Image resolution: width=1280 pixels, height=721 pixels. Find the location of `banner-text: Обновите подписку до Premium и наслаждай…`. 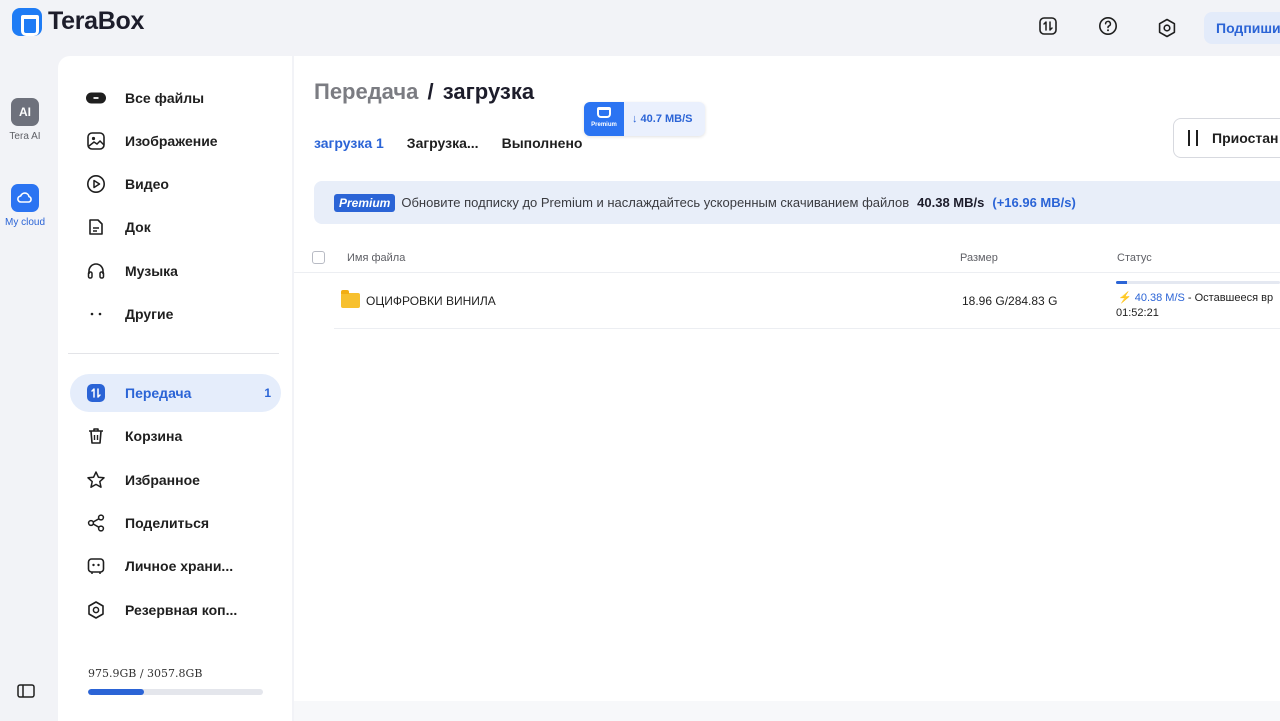

banner-text: Обновите подписку до Premium и наслаждай… is located at coordinates (655, 202).